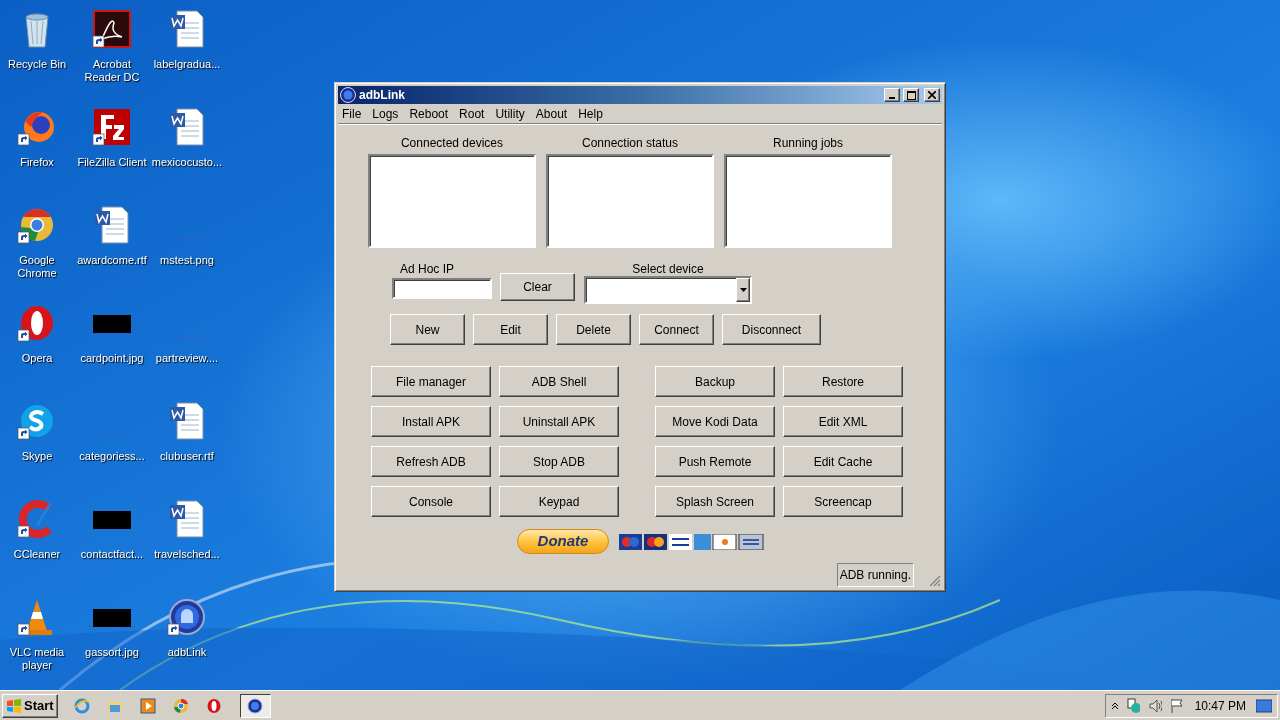 This screenshot has height=720, width=1280. What do you see at coordinates (187, 456) in the screenshot?
I see `icon-label: clubuser.rtf` at bounding box center [187, 456].